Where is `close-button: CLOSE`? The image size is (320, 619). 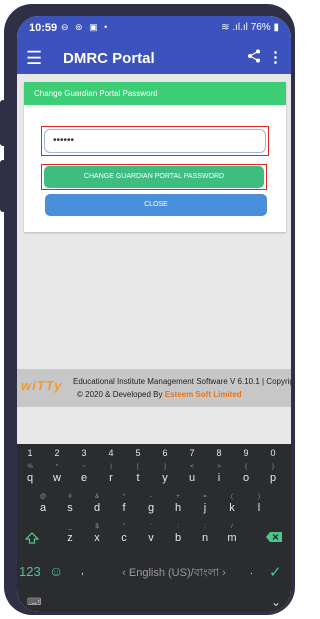
close-button: CLOSE is located at coordinates (156, 205).